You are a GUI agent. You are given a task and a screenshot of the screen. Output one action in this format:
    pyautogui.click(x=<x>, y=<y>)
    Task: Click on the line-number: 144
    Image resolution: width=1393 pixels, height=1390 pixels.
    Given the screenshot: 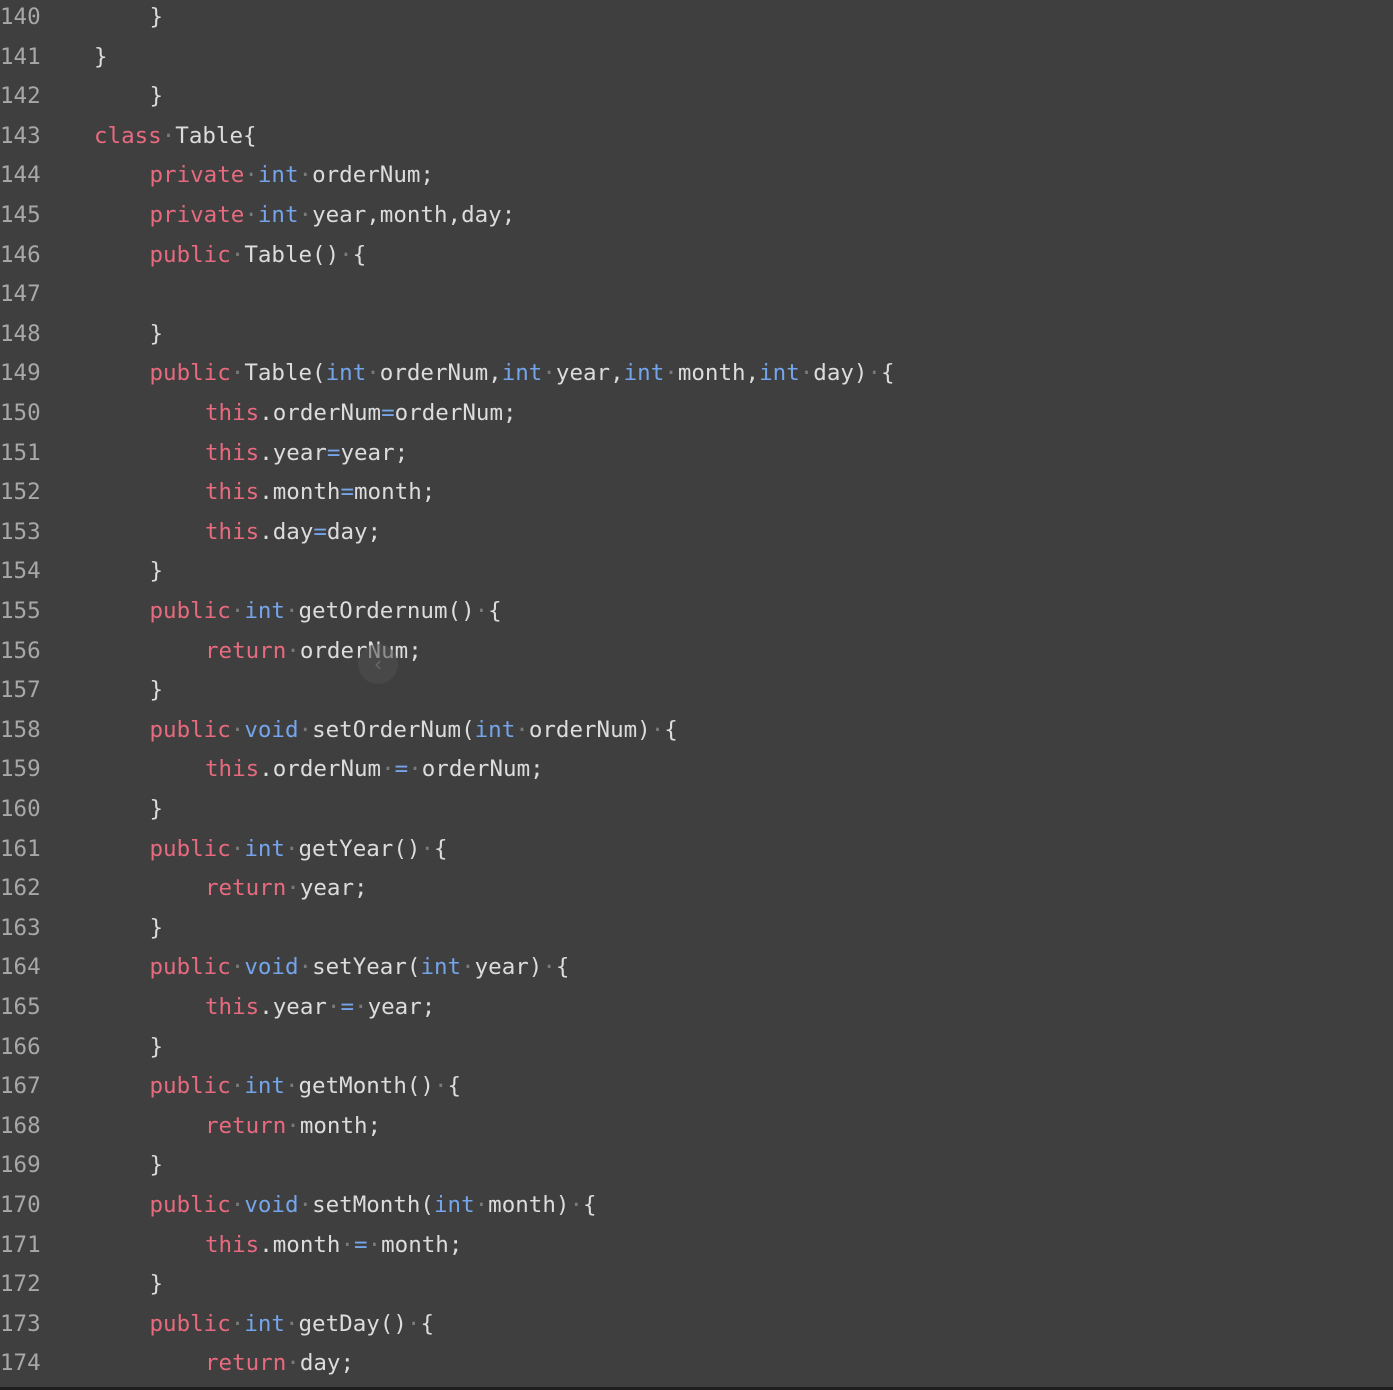 What is the action you would take?
    pyautogui.click(x=20, y=175)
    